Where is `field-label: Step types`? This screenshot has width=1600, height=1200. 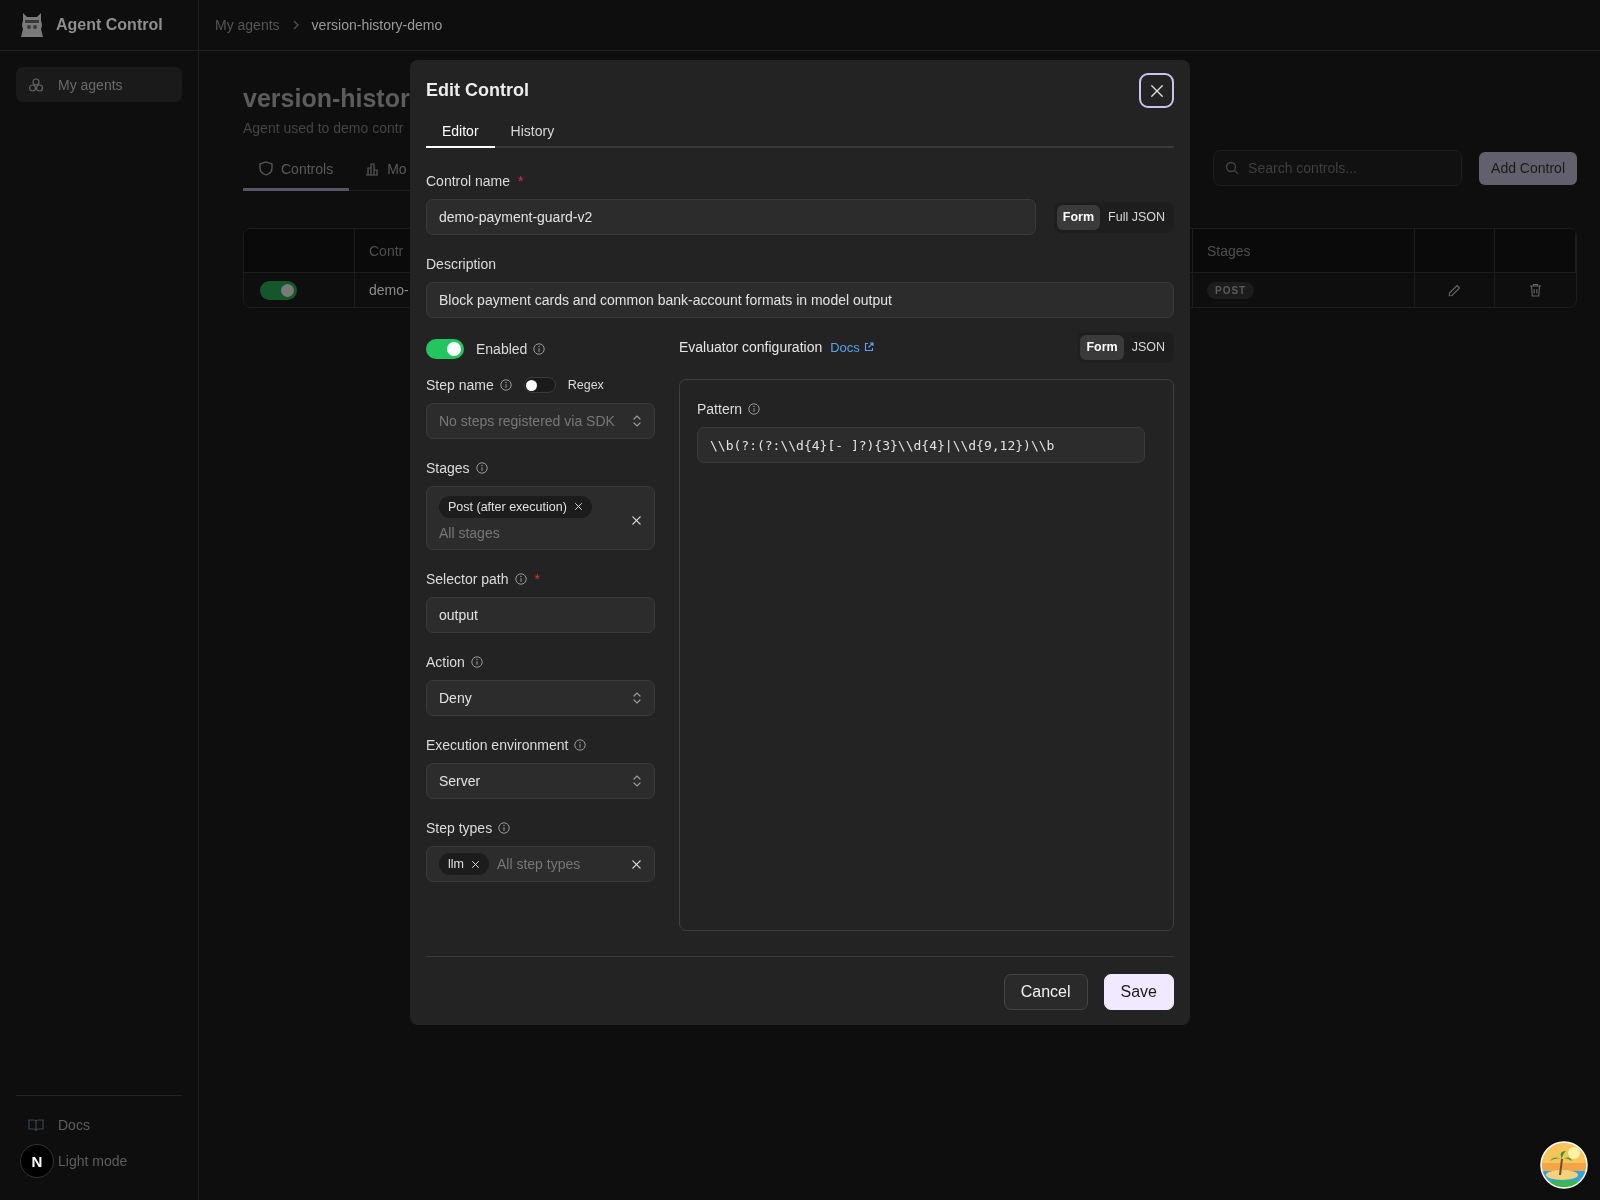
field-label: Step types is located at coordinates (459, 828).